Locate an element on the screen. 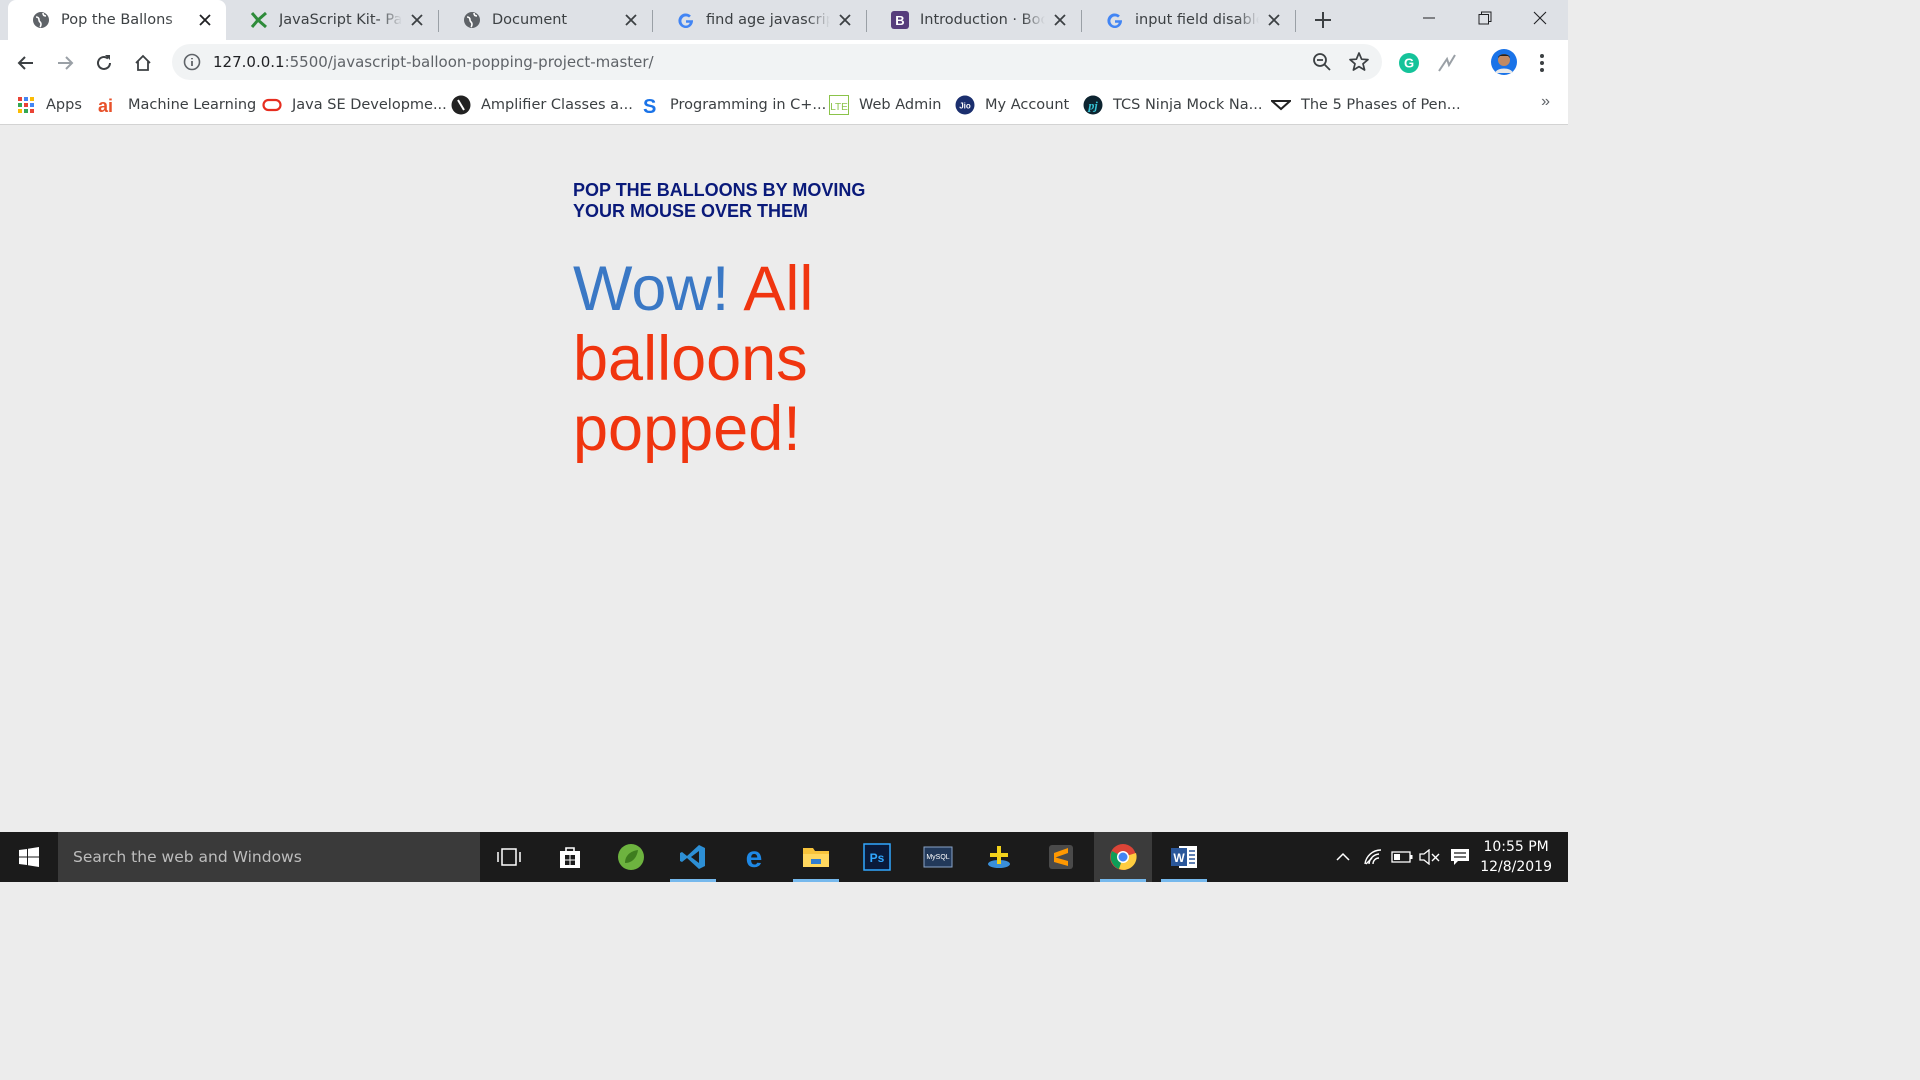  windows-logo-icon is located at coordinates (29, 857).